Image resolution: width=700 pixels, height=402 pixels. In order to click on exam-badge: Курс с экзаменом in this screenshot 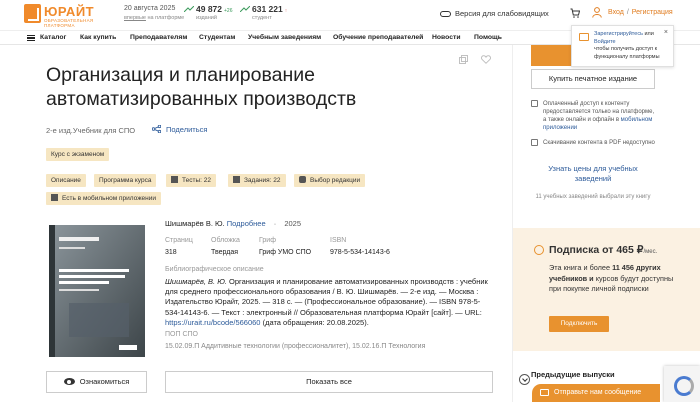, I will do `click(78, 154)`.